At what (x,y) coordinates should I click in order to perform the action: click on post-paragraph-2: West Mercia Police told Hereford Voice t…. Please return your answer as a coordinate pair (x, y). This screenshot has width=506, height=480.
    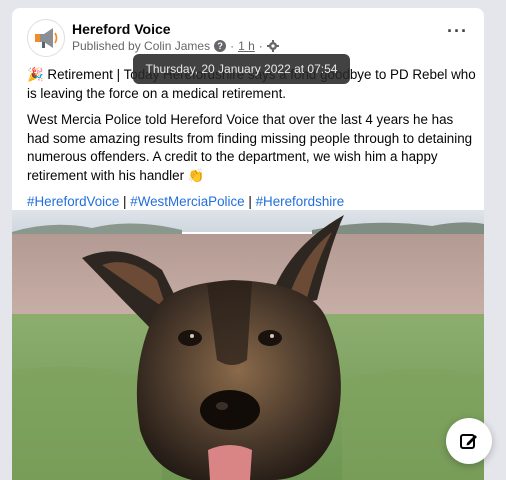
    Looking at the image, I should click on (252, 148).